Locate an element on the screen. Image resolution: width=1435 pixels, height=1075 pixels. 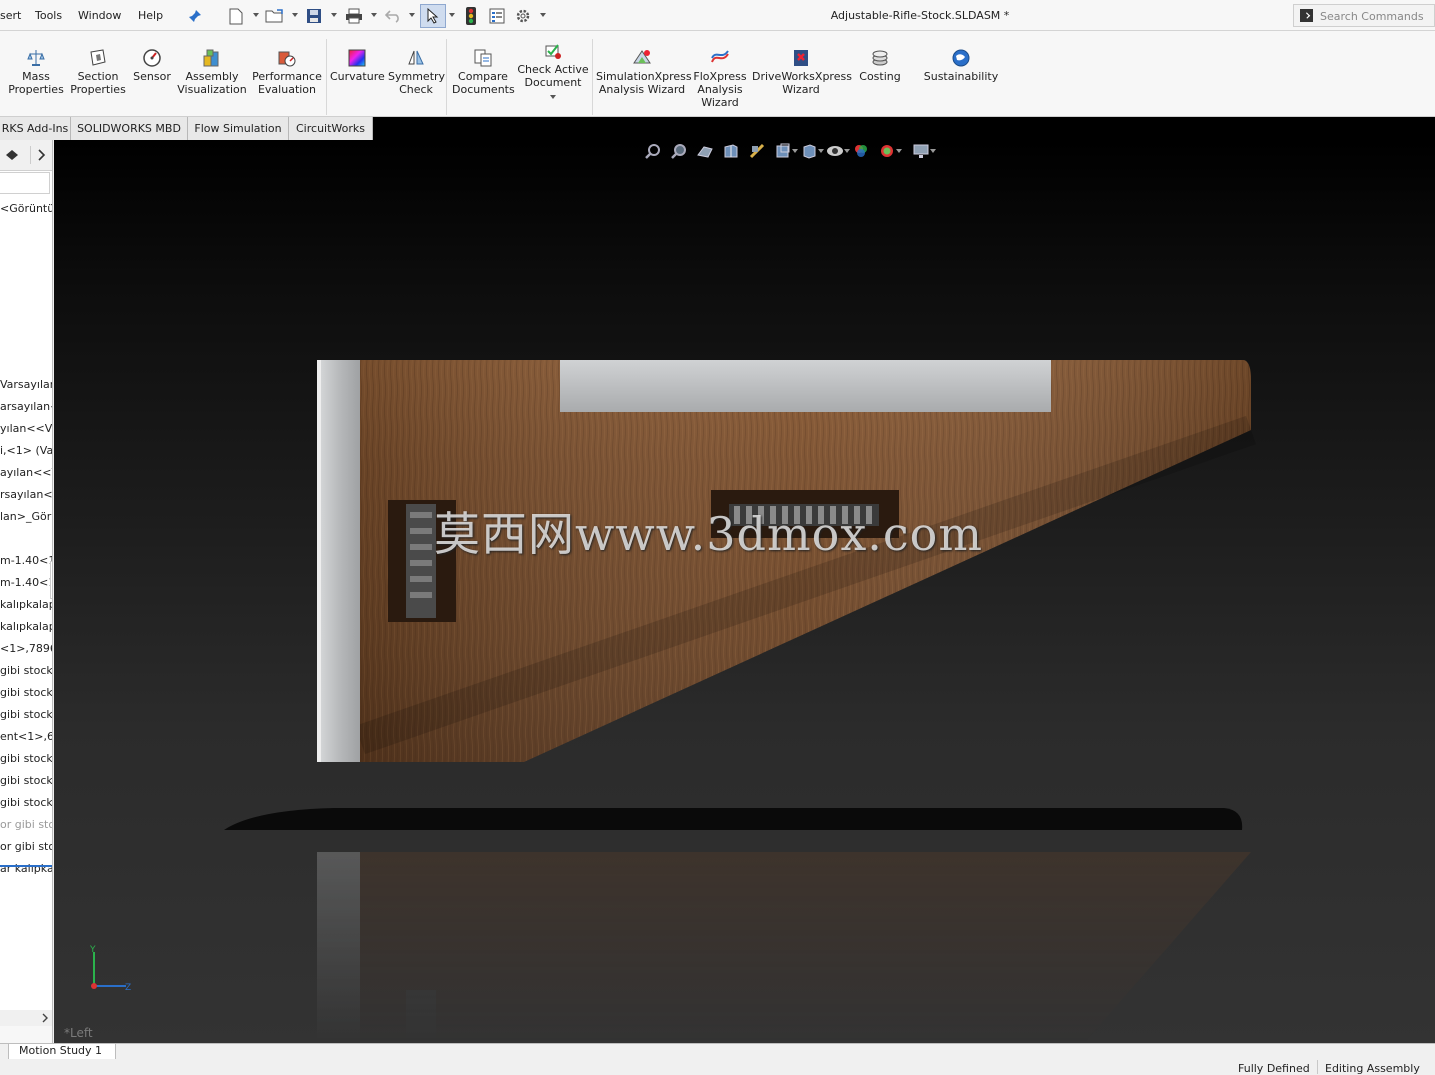
options-gear-icon is located at coordinates (523, 16).